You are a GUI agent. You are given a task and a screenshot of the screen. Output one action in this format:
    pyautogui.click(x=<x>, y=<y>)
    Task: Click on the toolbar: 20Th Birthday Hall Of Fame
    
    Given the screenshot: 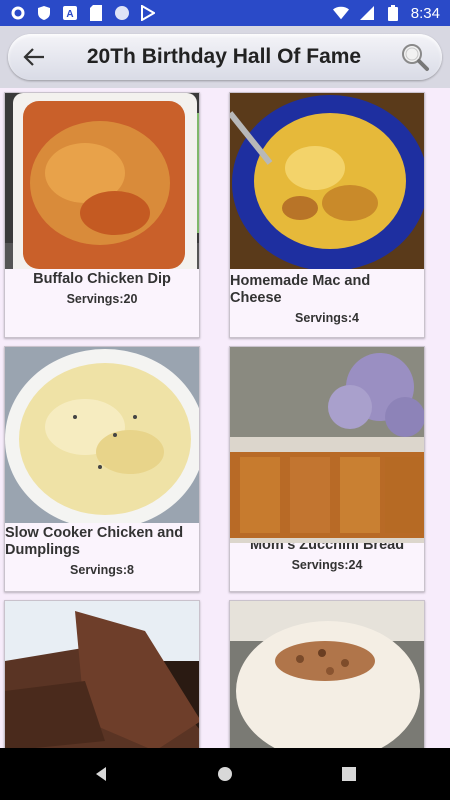 What is the action you would take?
    pyautogui.click(x=225, y=57)
    